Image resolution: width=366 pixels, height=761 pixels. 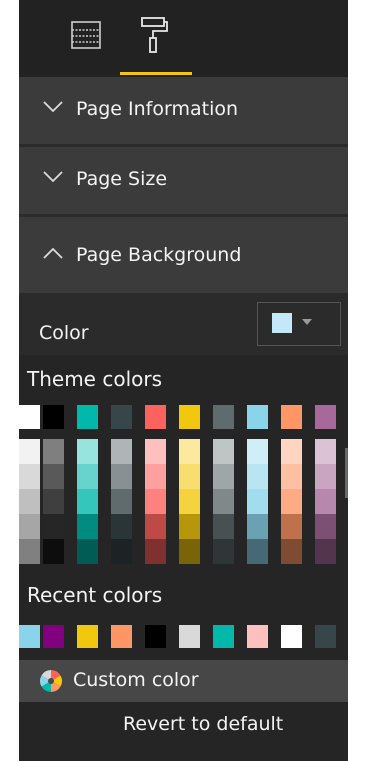 What do you see at coordinates (346, 473) in the screenshot?
I see `scrollbar-thumb` at bounding box center [346, 473].